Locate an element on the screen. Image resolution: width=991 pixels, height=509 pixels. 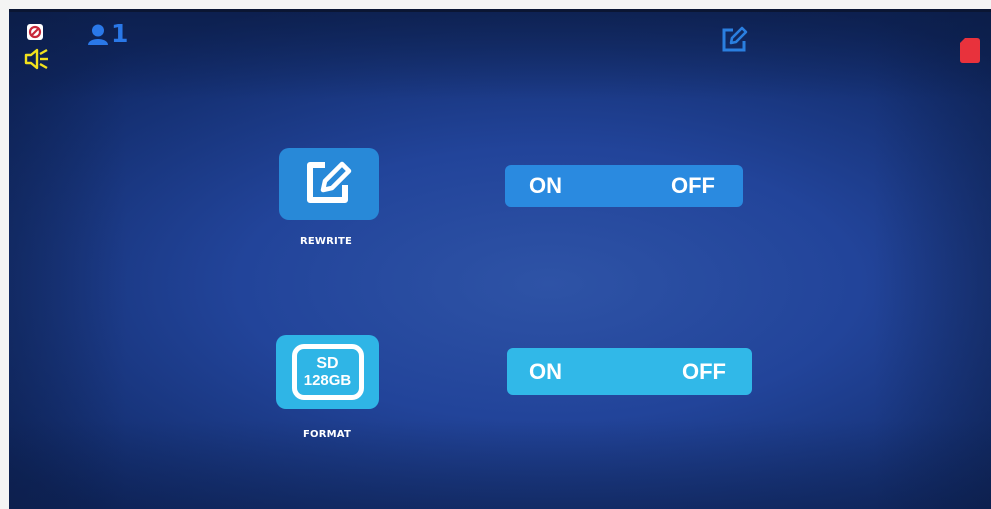
format-off-option: OFF is located at coordinates (704, 372).